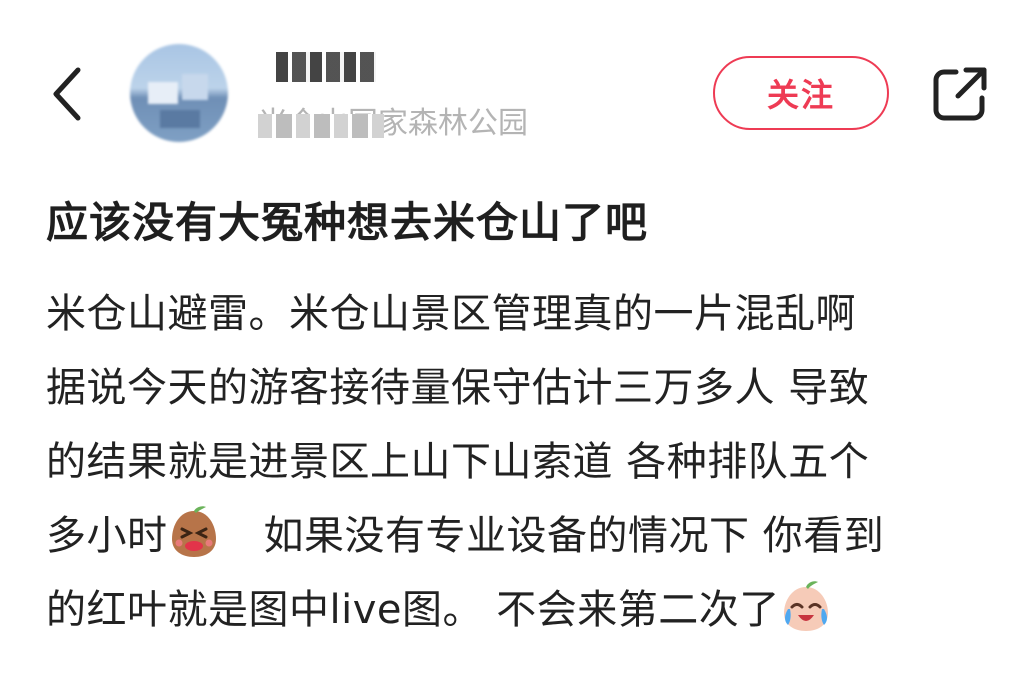 Image resolution: width=1024 pixels, height=687 pixels. I want to click on body-line-with-emoji: 的红叶就是图中live图。 不会来第二次了, so click(521, 615).